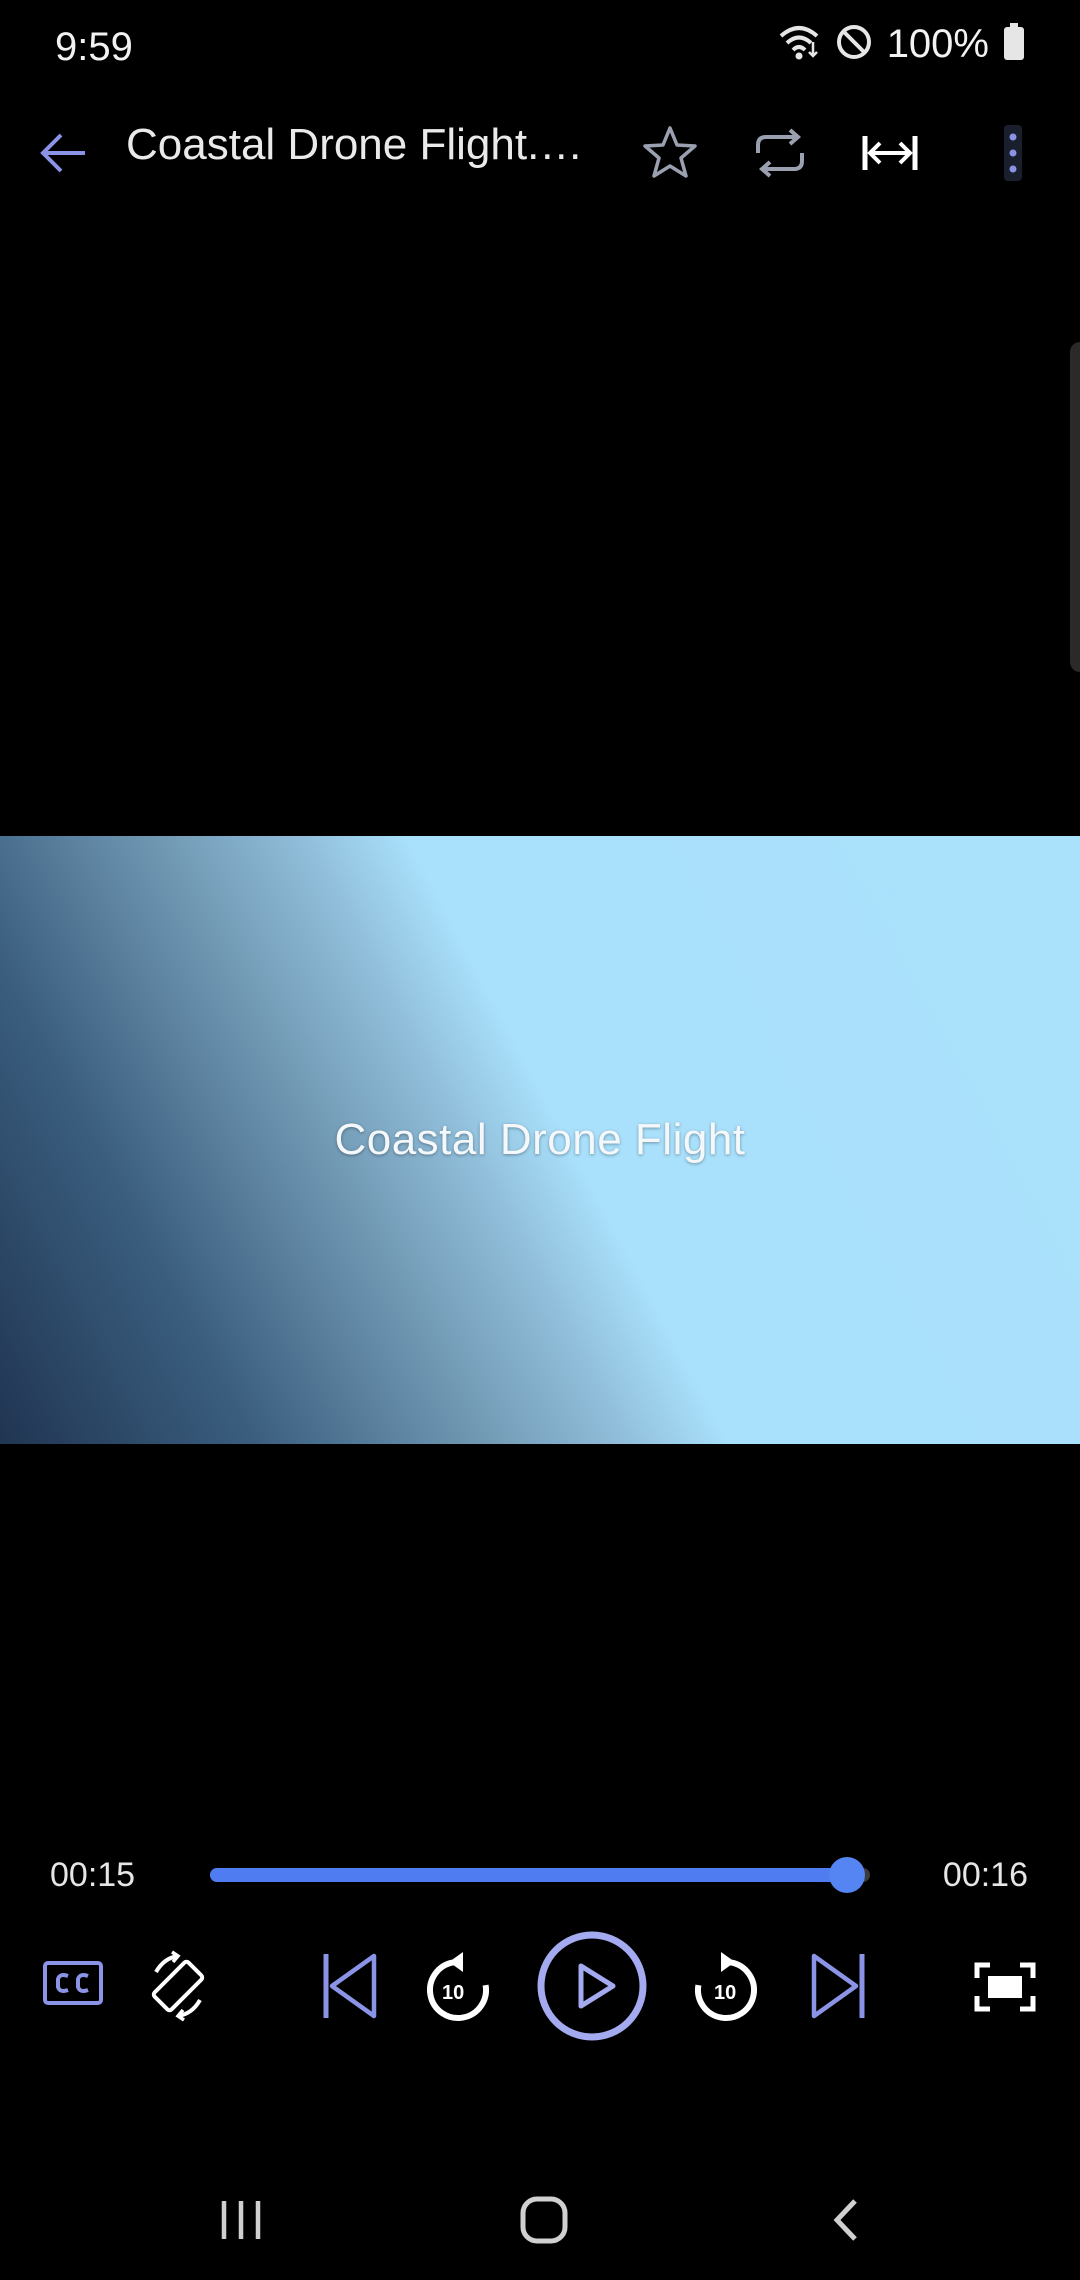  What do you see at coordinates (725, 1993) in the screenshot?
I see `forward-seconds: 10` at bounding box center [725, 1993].